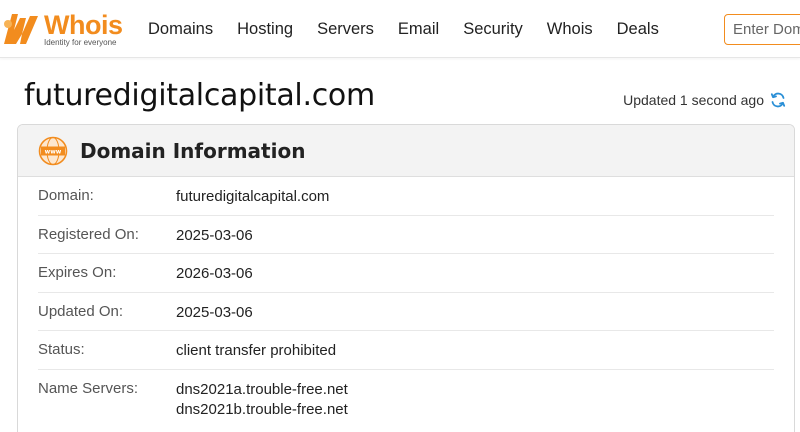  Describe the element at coordinates (406, 273) in the screenshot. I see `table-row: Expires On: 2026-03-06` at that location.